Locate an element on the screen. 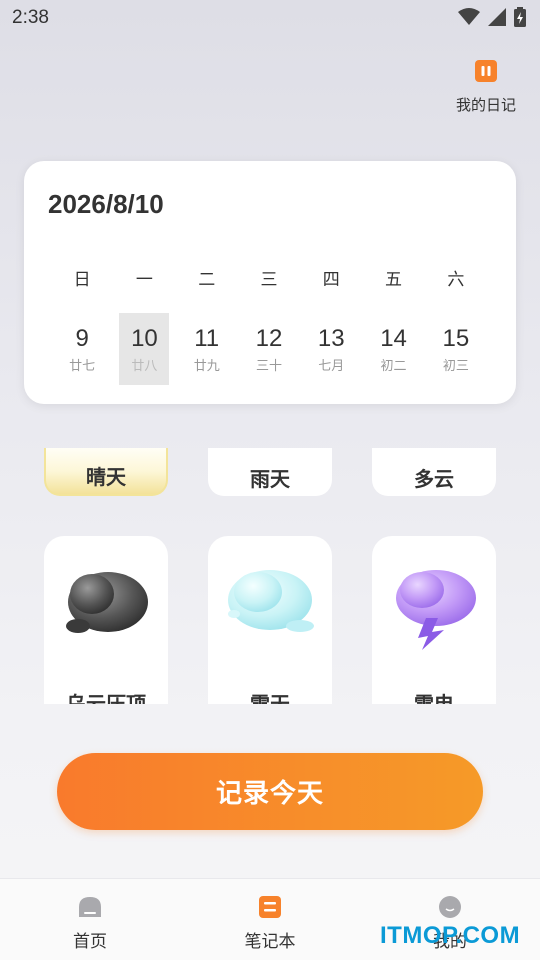 This screenshot has width=540, height=960. status-icons is located at coordinates (492, 17).